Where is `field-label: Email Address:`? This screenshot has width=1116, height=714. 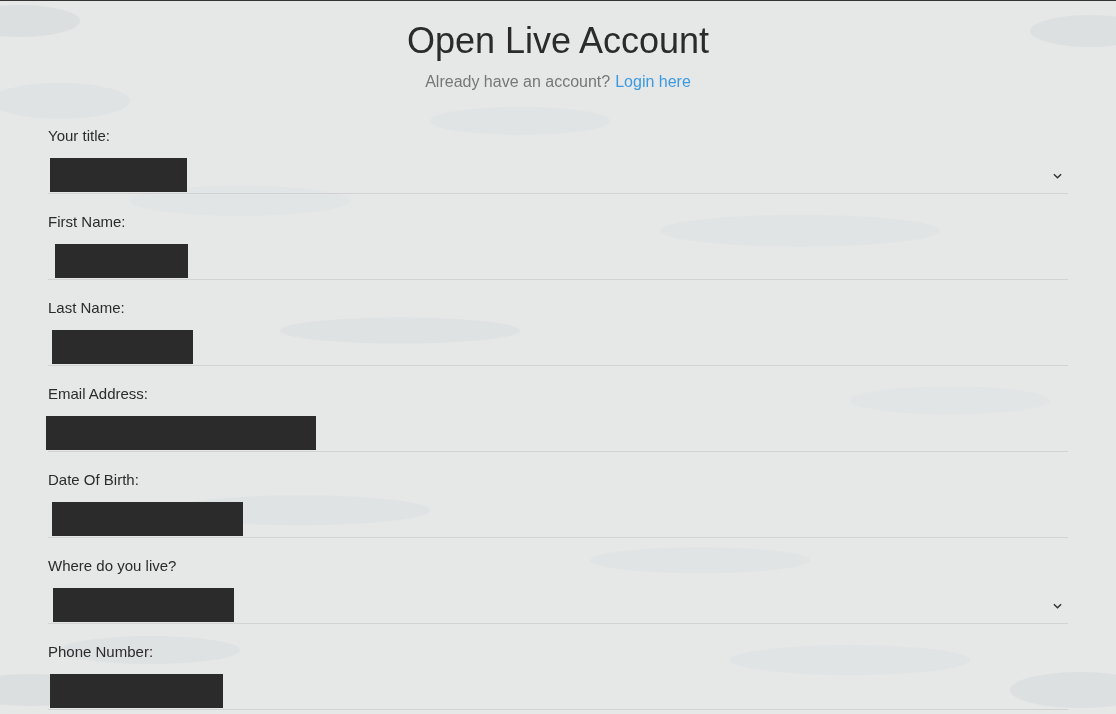
field-label: Email Address: is located at coordinates (98, 394).